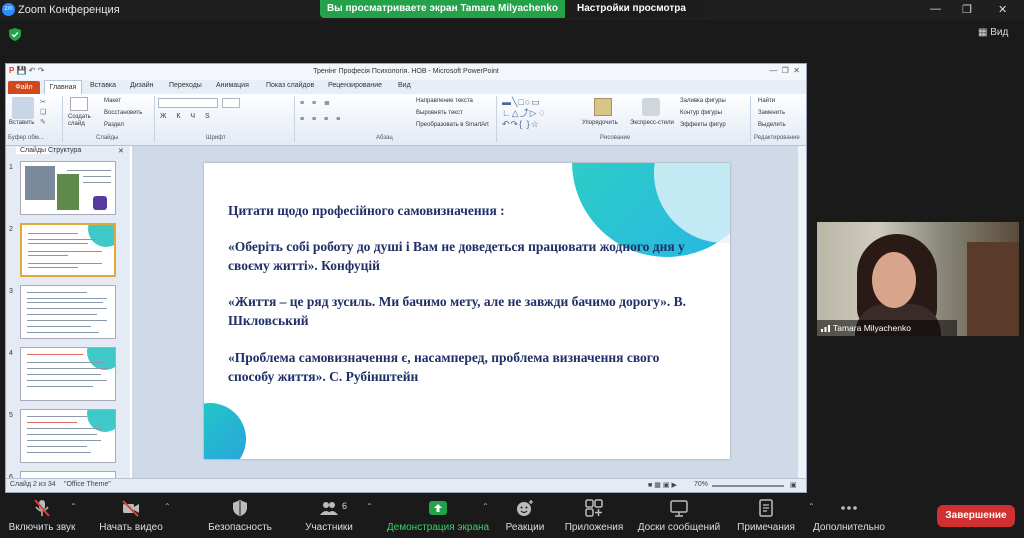 The width and height of the screenshot is (1024, 538). Describe the element at coordinates (525, 515) in the screenshot. I see `reactions-button: Реакции` at that location.